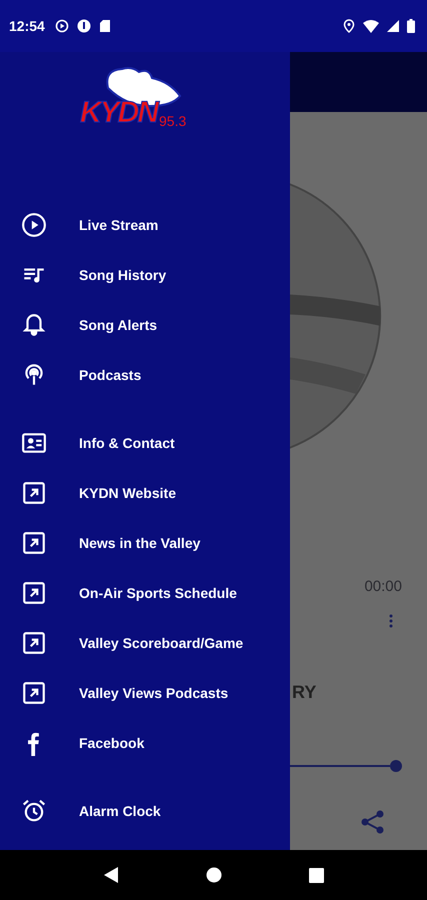 The height and width of the screenshot is (900, 427). What do you see at coordinates (145, 275) in the screenshot?
I see `drawer-item: Song History` at bounding box center [145, 275].